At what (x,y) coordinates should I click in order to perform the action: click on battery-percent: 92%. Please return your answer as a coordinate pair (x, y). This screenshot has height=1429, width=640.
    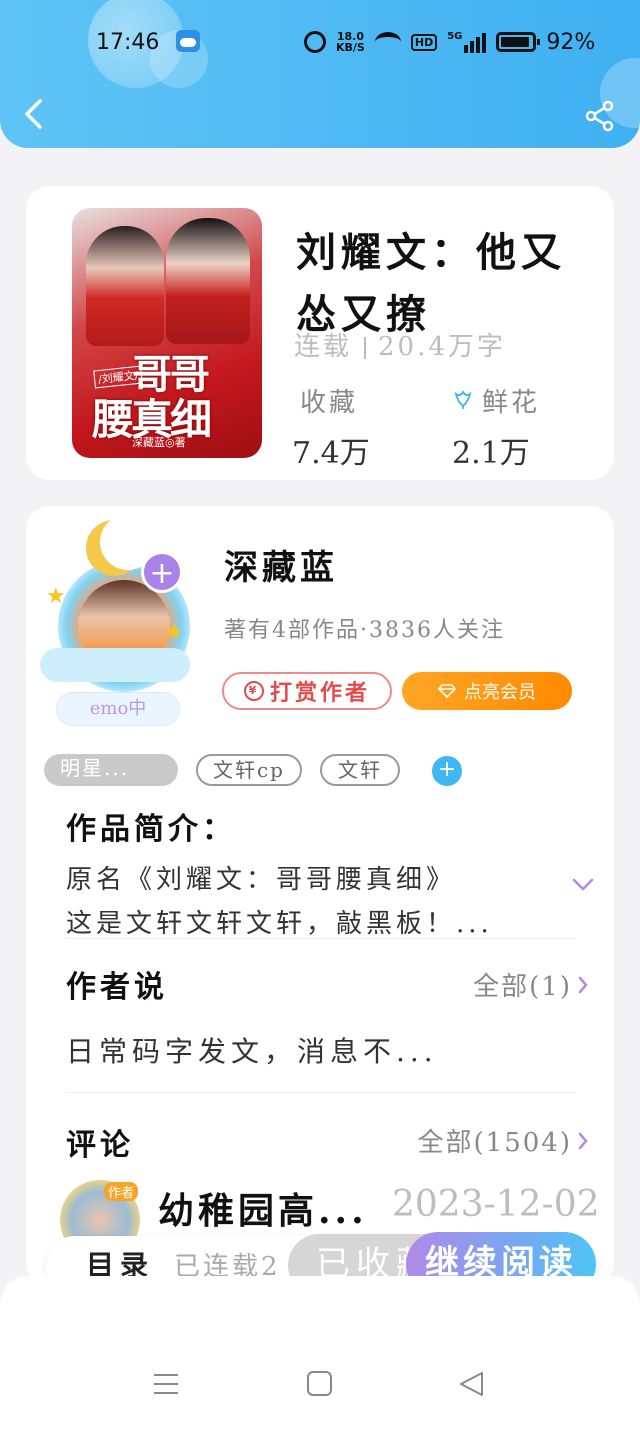
    Looking at the image, I should click on (571, 42).